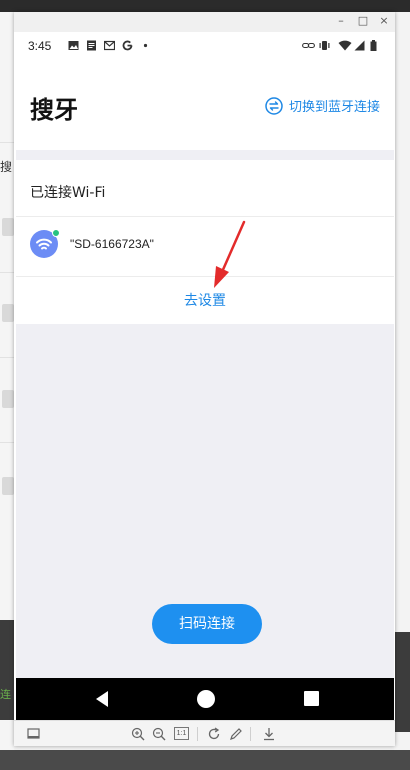 The width and height of the screenshot is (410, 770). What do you see at coordinates (205, 46) in the screenshot?
I see `status-bar: 3:45` at bounding box center [205, 46].